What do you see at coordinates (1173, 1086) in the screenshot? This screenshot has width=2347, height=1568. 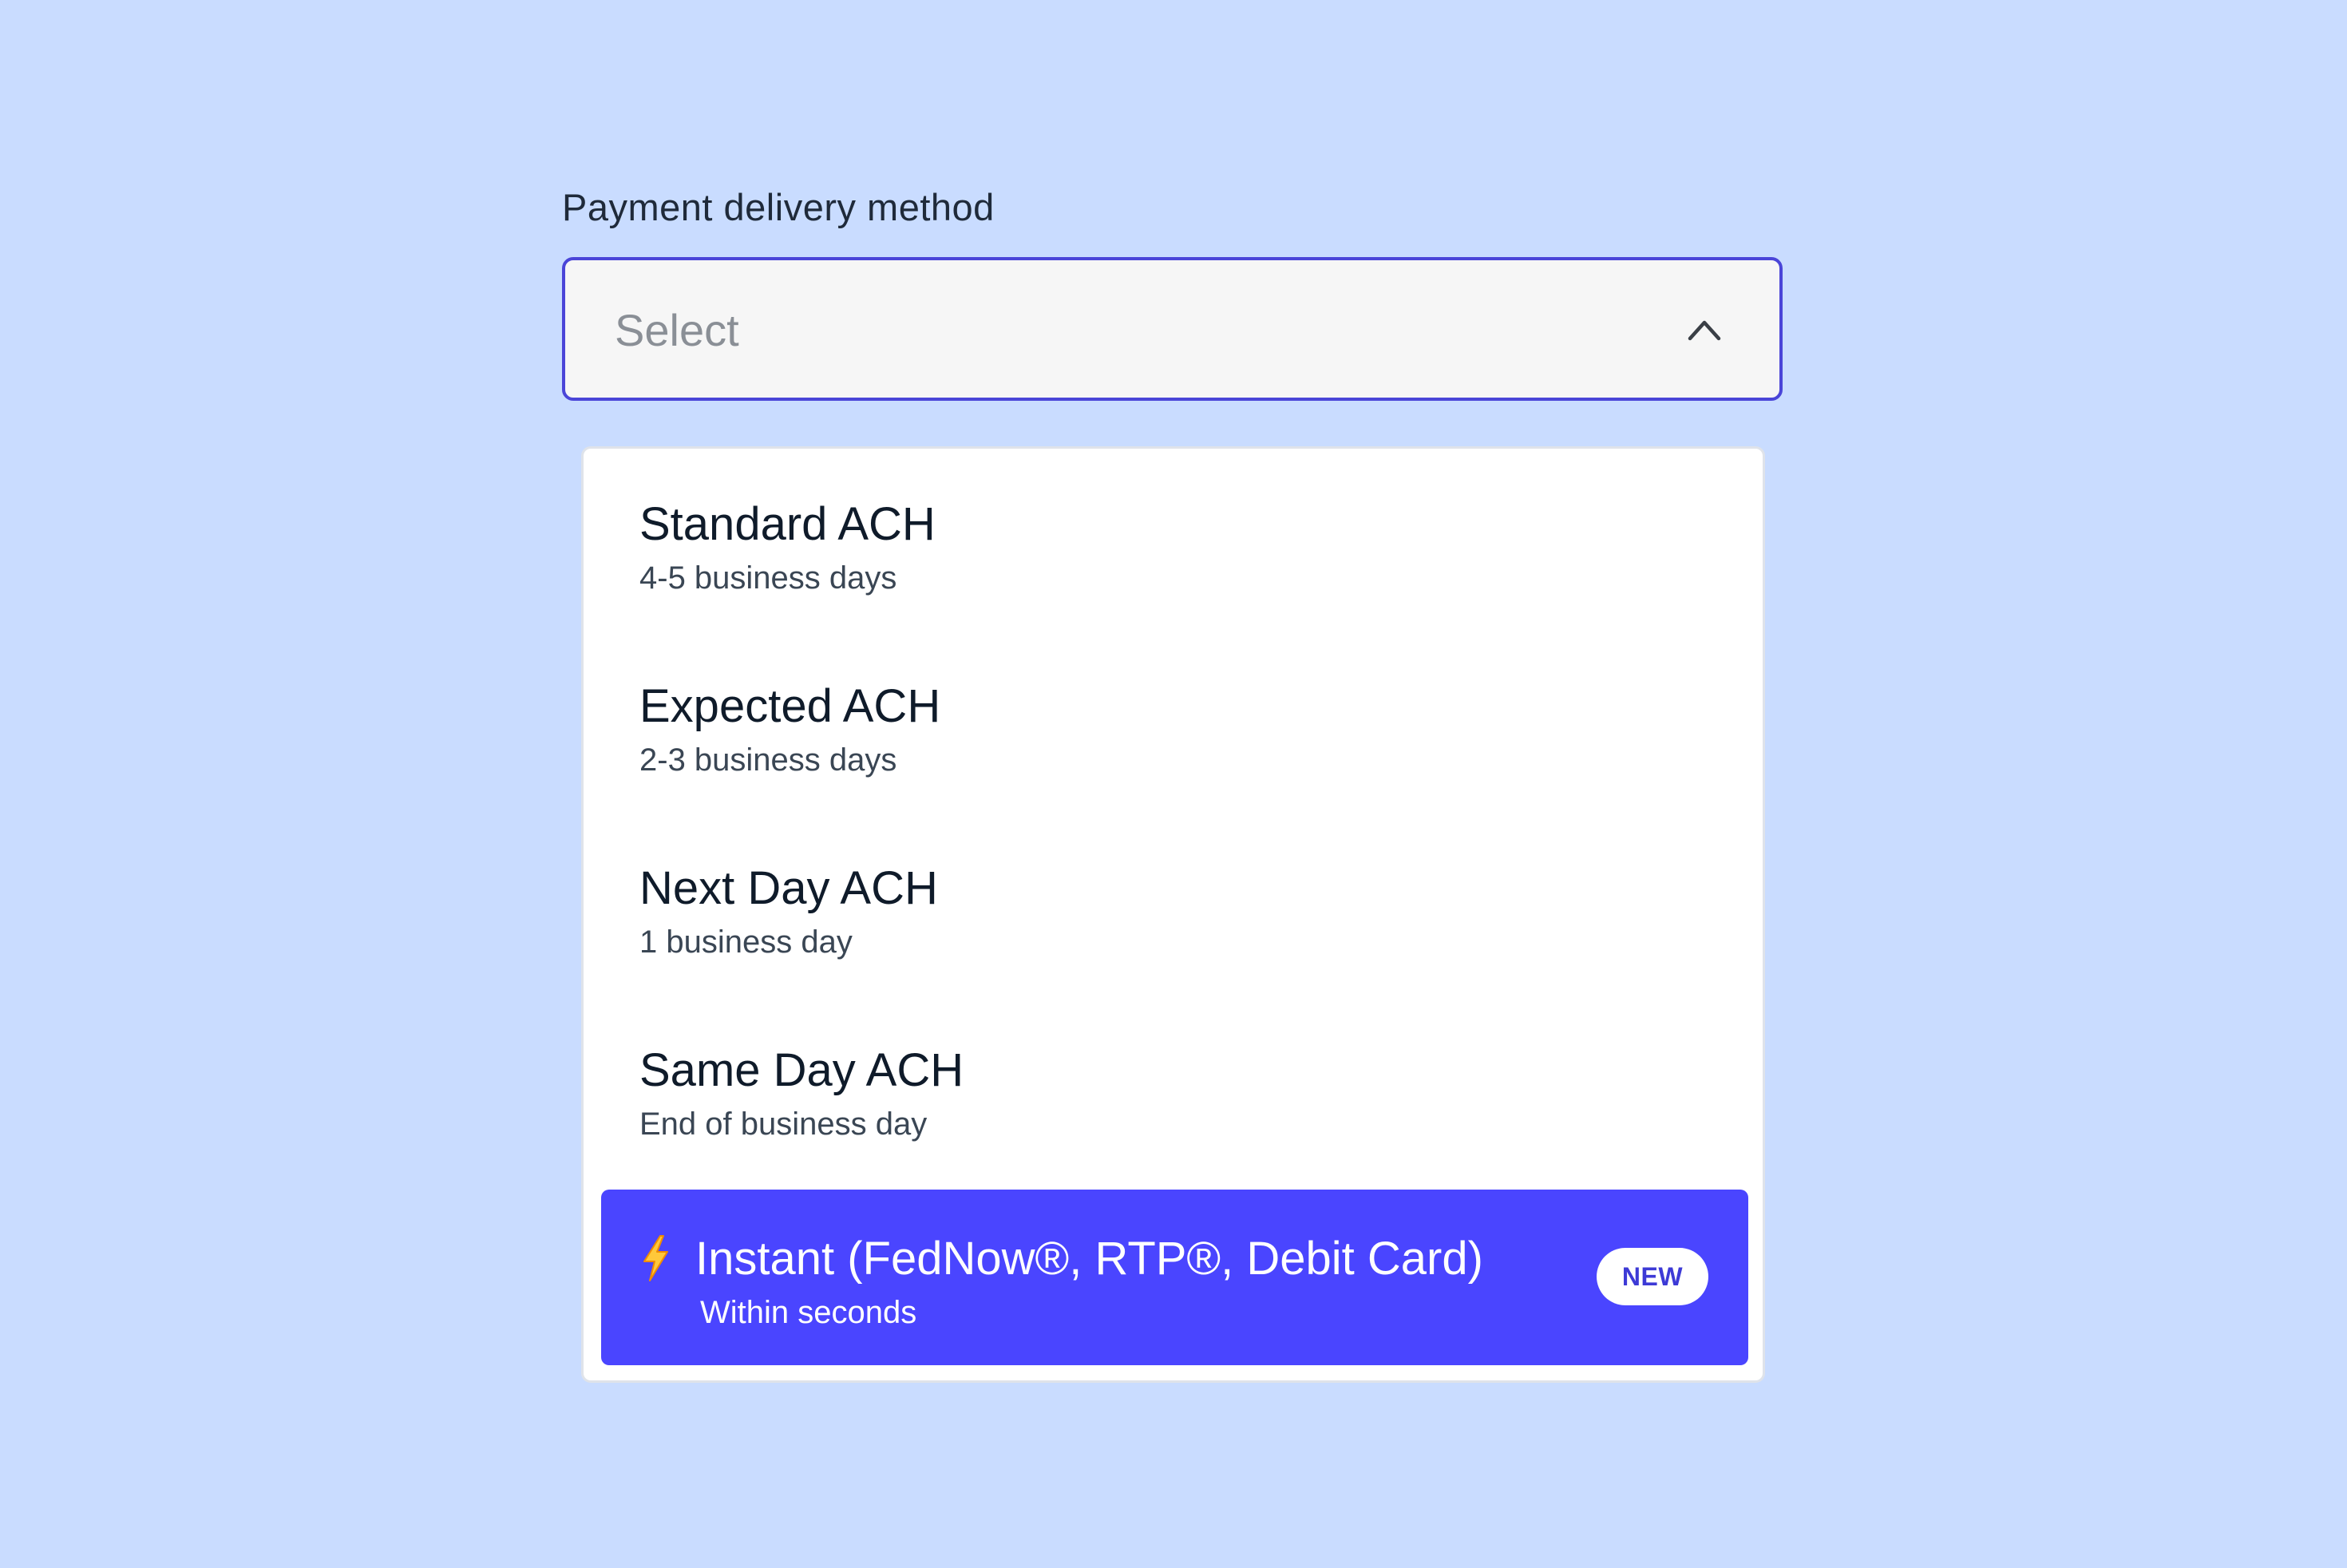 I see `option-same-day-ach: Same Day ACH End of business day` at bounding box center [1173, 1086].